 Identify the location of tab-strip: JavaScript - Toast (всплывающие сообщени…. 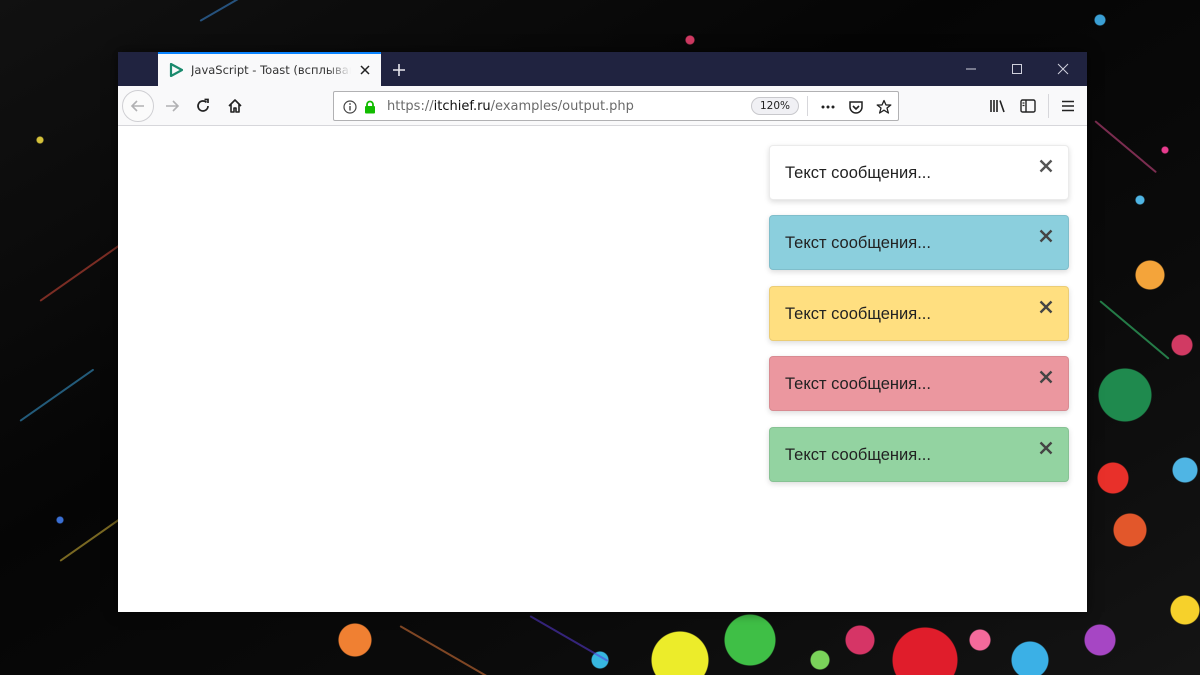
(602, 69).